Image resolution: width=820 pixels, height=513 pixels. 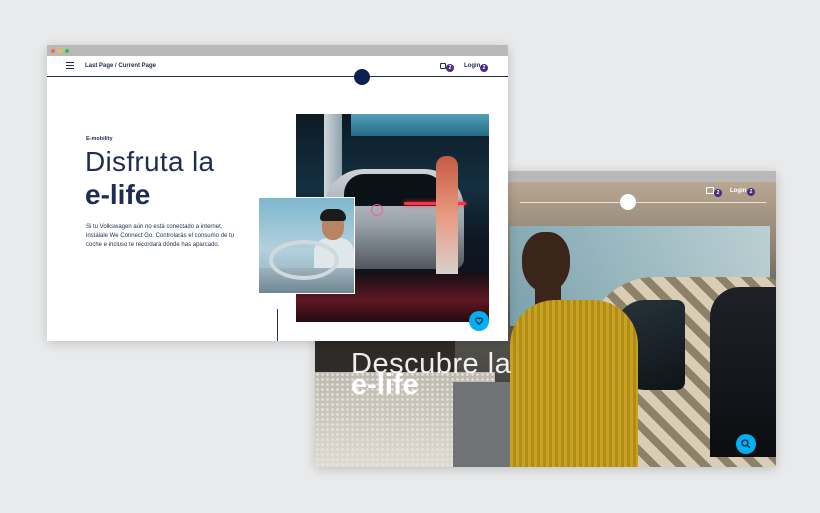 What do you see at coordinates (70, 65) in the screenshot?
I see `hamburger-icon` at bounding box center [70, 65].